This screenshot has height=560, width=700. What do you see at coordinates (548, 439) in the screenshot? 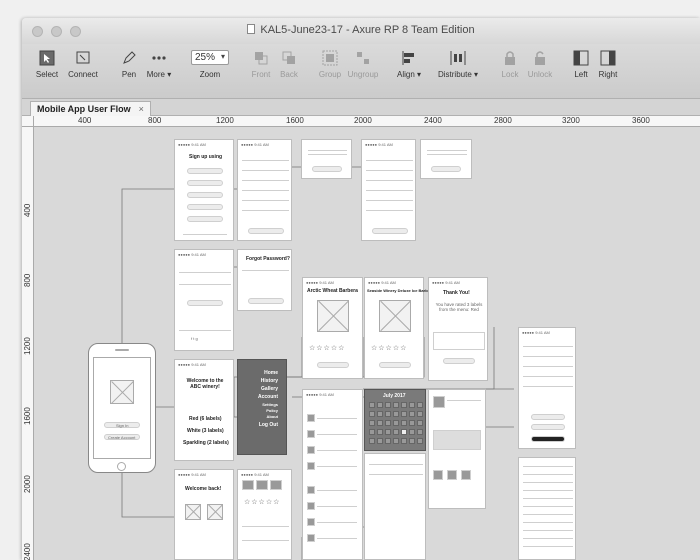
I see `delete-account-button` at bounding box center [548, 439].